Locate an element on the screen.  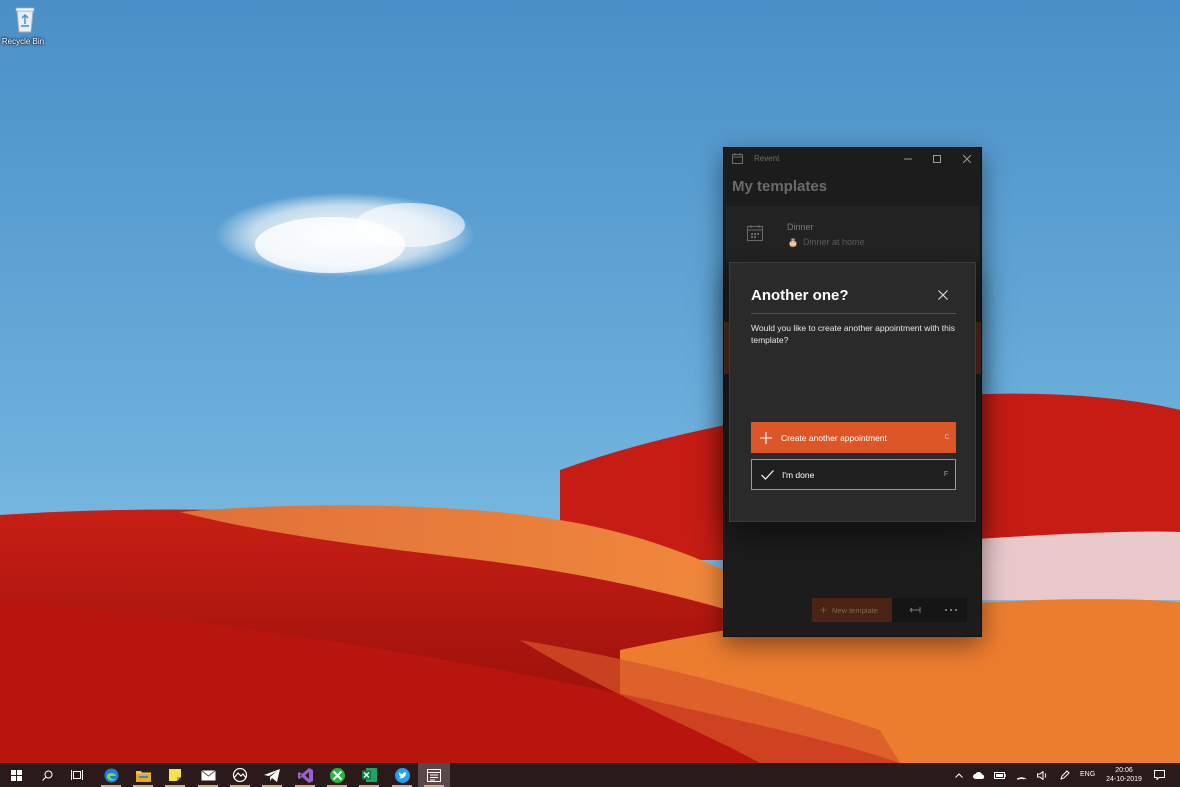
taskbar-app-telegram is located at coordinates (272, 775).